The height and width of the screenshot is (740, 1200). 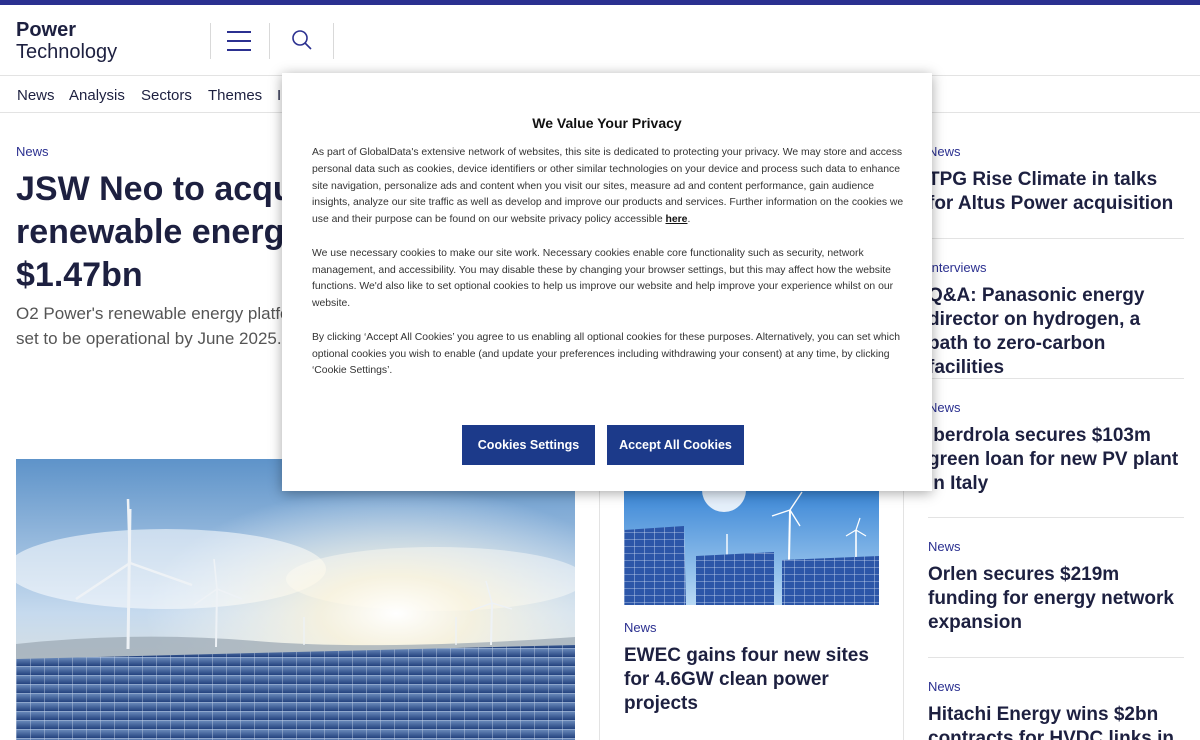 What do you see at coordinates (97, 95) in the screenshot?
I see `nav-item-analysis: Analysis` at bounding box center [97, 95].